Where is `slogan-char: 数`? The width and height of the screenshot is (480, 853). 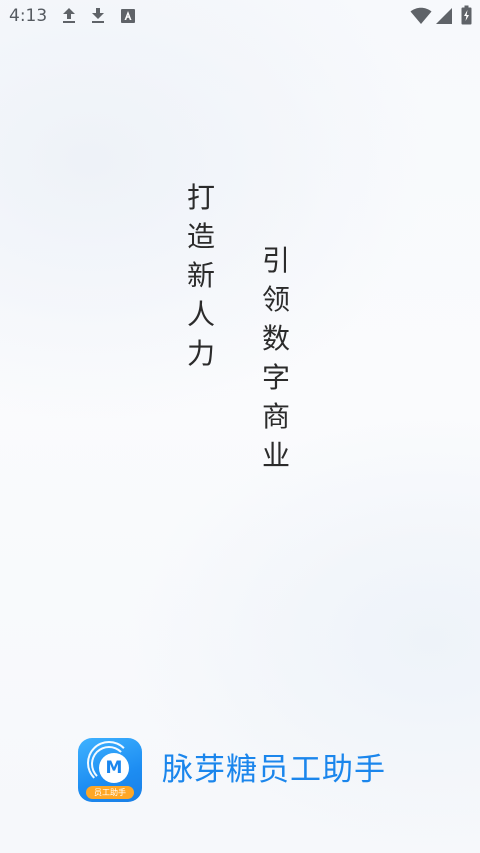
slogan-char: 数 is located at coordinates (275, 338).